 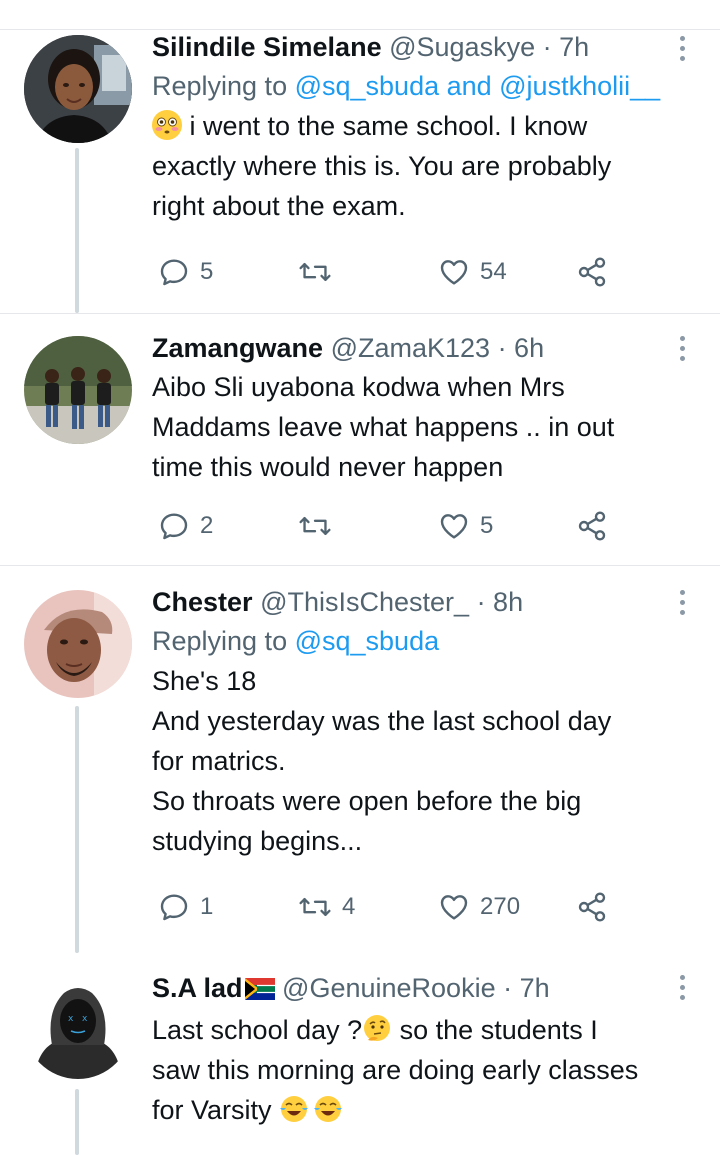 What do you see at coordinates (78, 1025) in the screenshot?
I see `avatar: x x` at bounding box center [78, 1025].